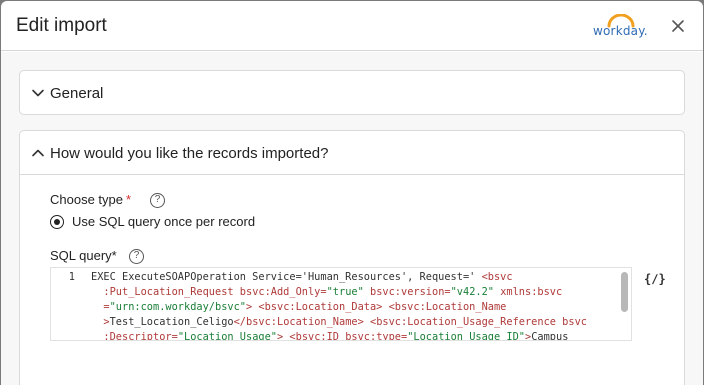 The height and width of the screenshot is (385, 704). What do you see at coordinates (189, 153) in the screenshot?
I see `section-records-title: How would you like the records imported?` at bounding box center [189, 153].